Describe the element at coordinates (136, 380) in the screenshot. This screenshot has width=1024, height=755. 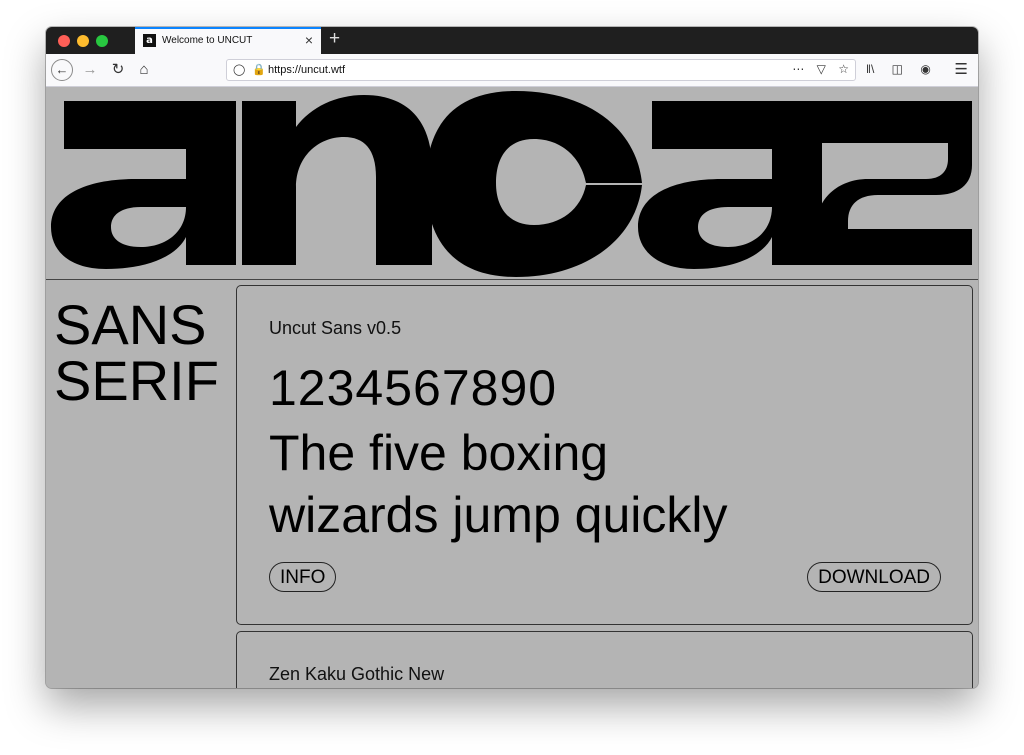
I see `category-line-2: SERIF` at that location.